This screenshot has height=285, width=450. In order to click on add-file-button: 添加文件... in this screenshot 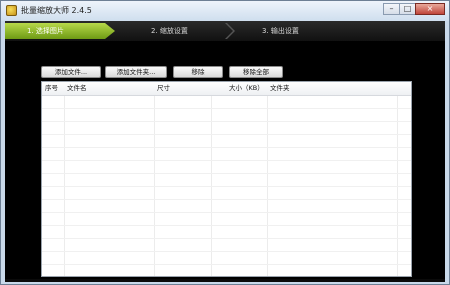, I will do `click(71, 72)`.